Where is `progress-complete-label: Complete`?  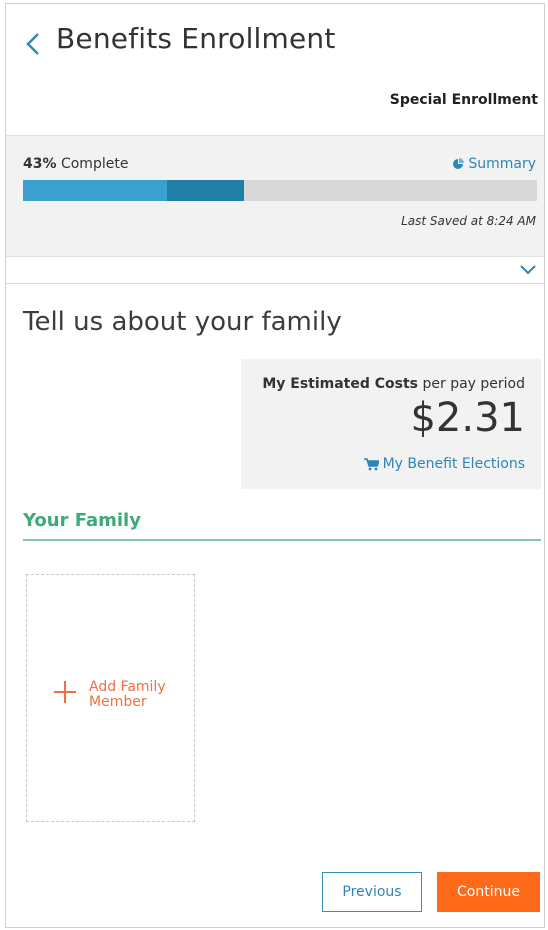
progress-complete-label: Complete is located at coordinates (94, 164).